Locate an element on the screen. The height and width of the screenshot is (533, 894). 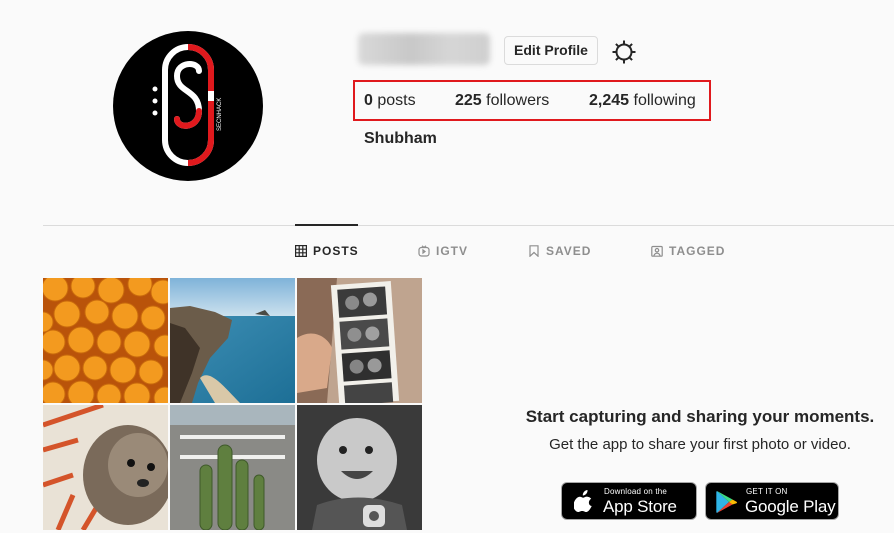
app-store-badge: Download on the App Store is located at coordinates (629, 501).